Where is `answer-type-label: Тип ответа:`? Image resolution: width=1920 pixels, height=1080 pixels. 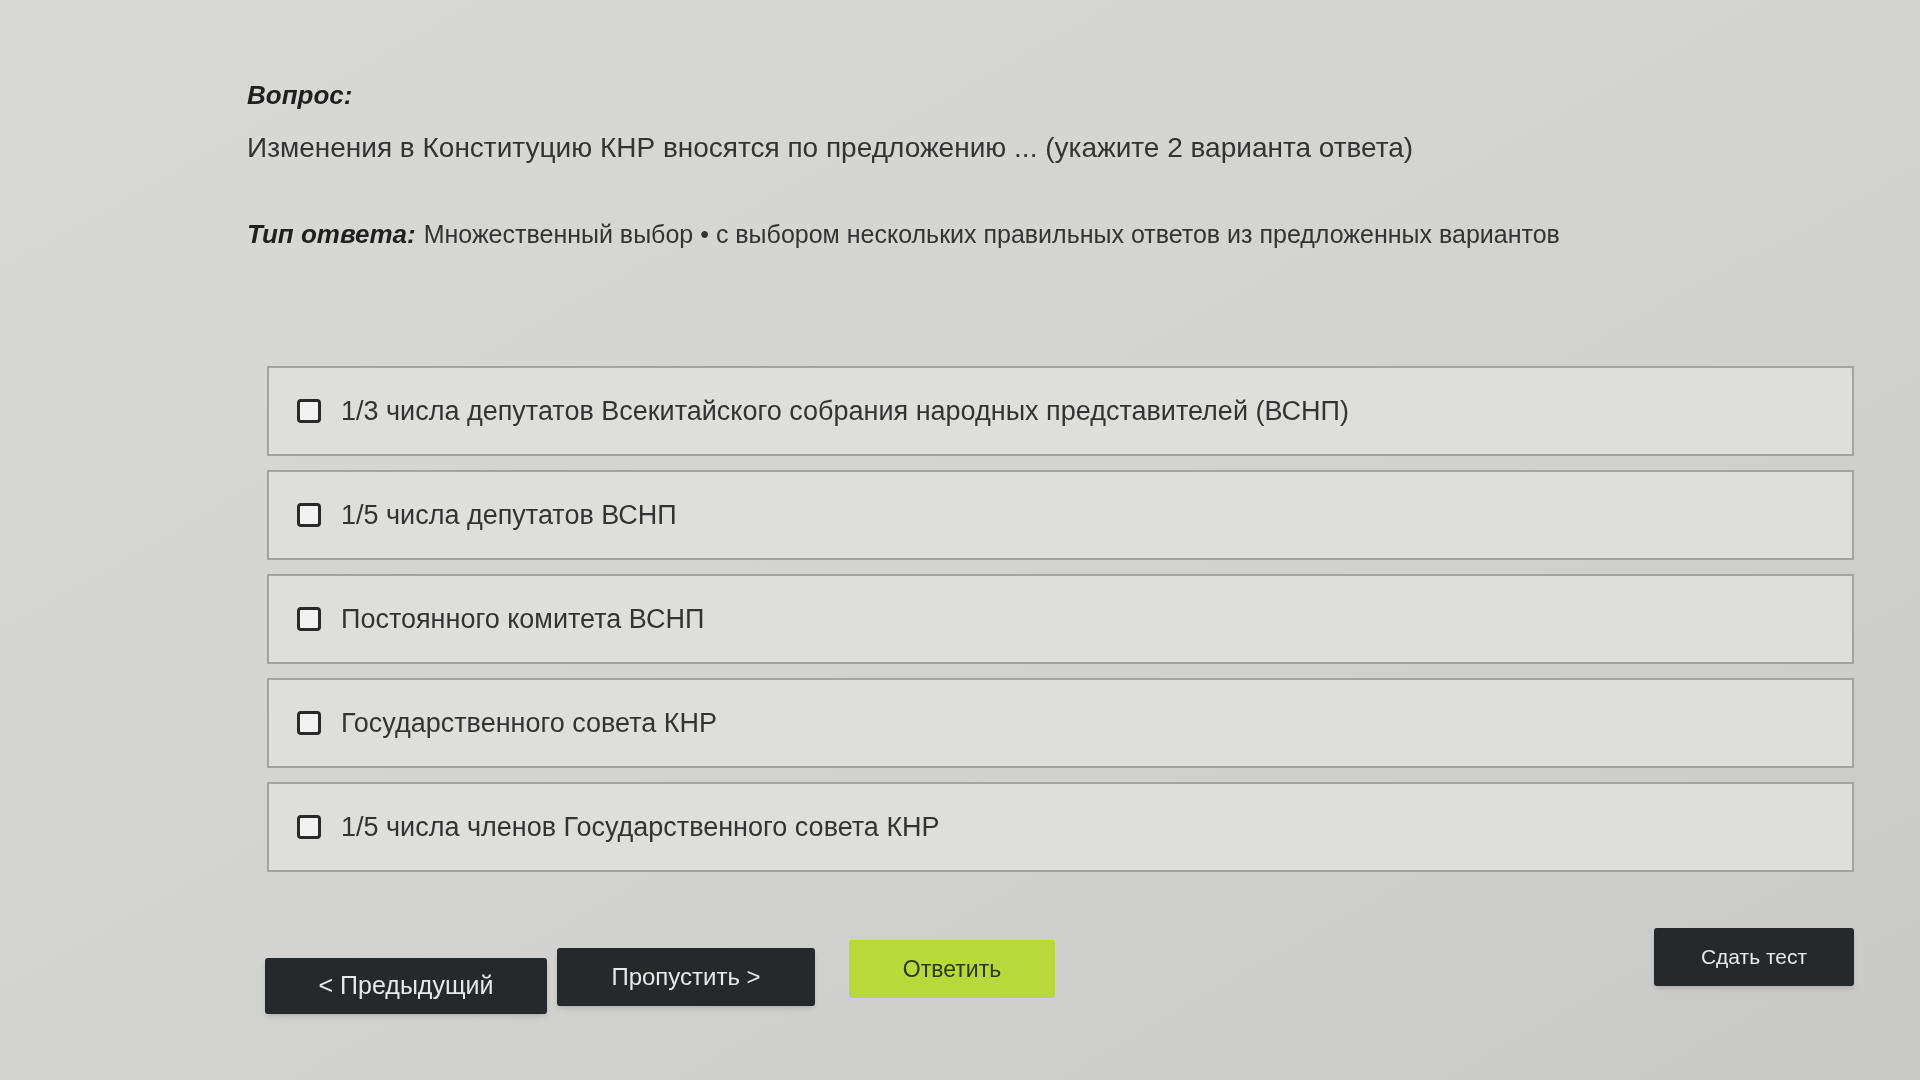
answer-type-label: Тип ответа: is located at coordinates (331, 234).